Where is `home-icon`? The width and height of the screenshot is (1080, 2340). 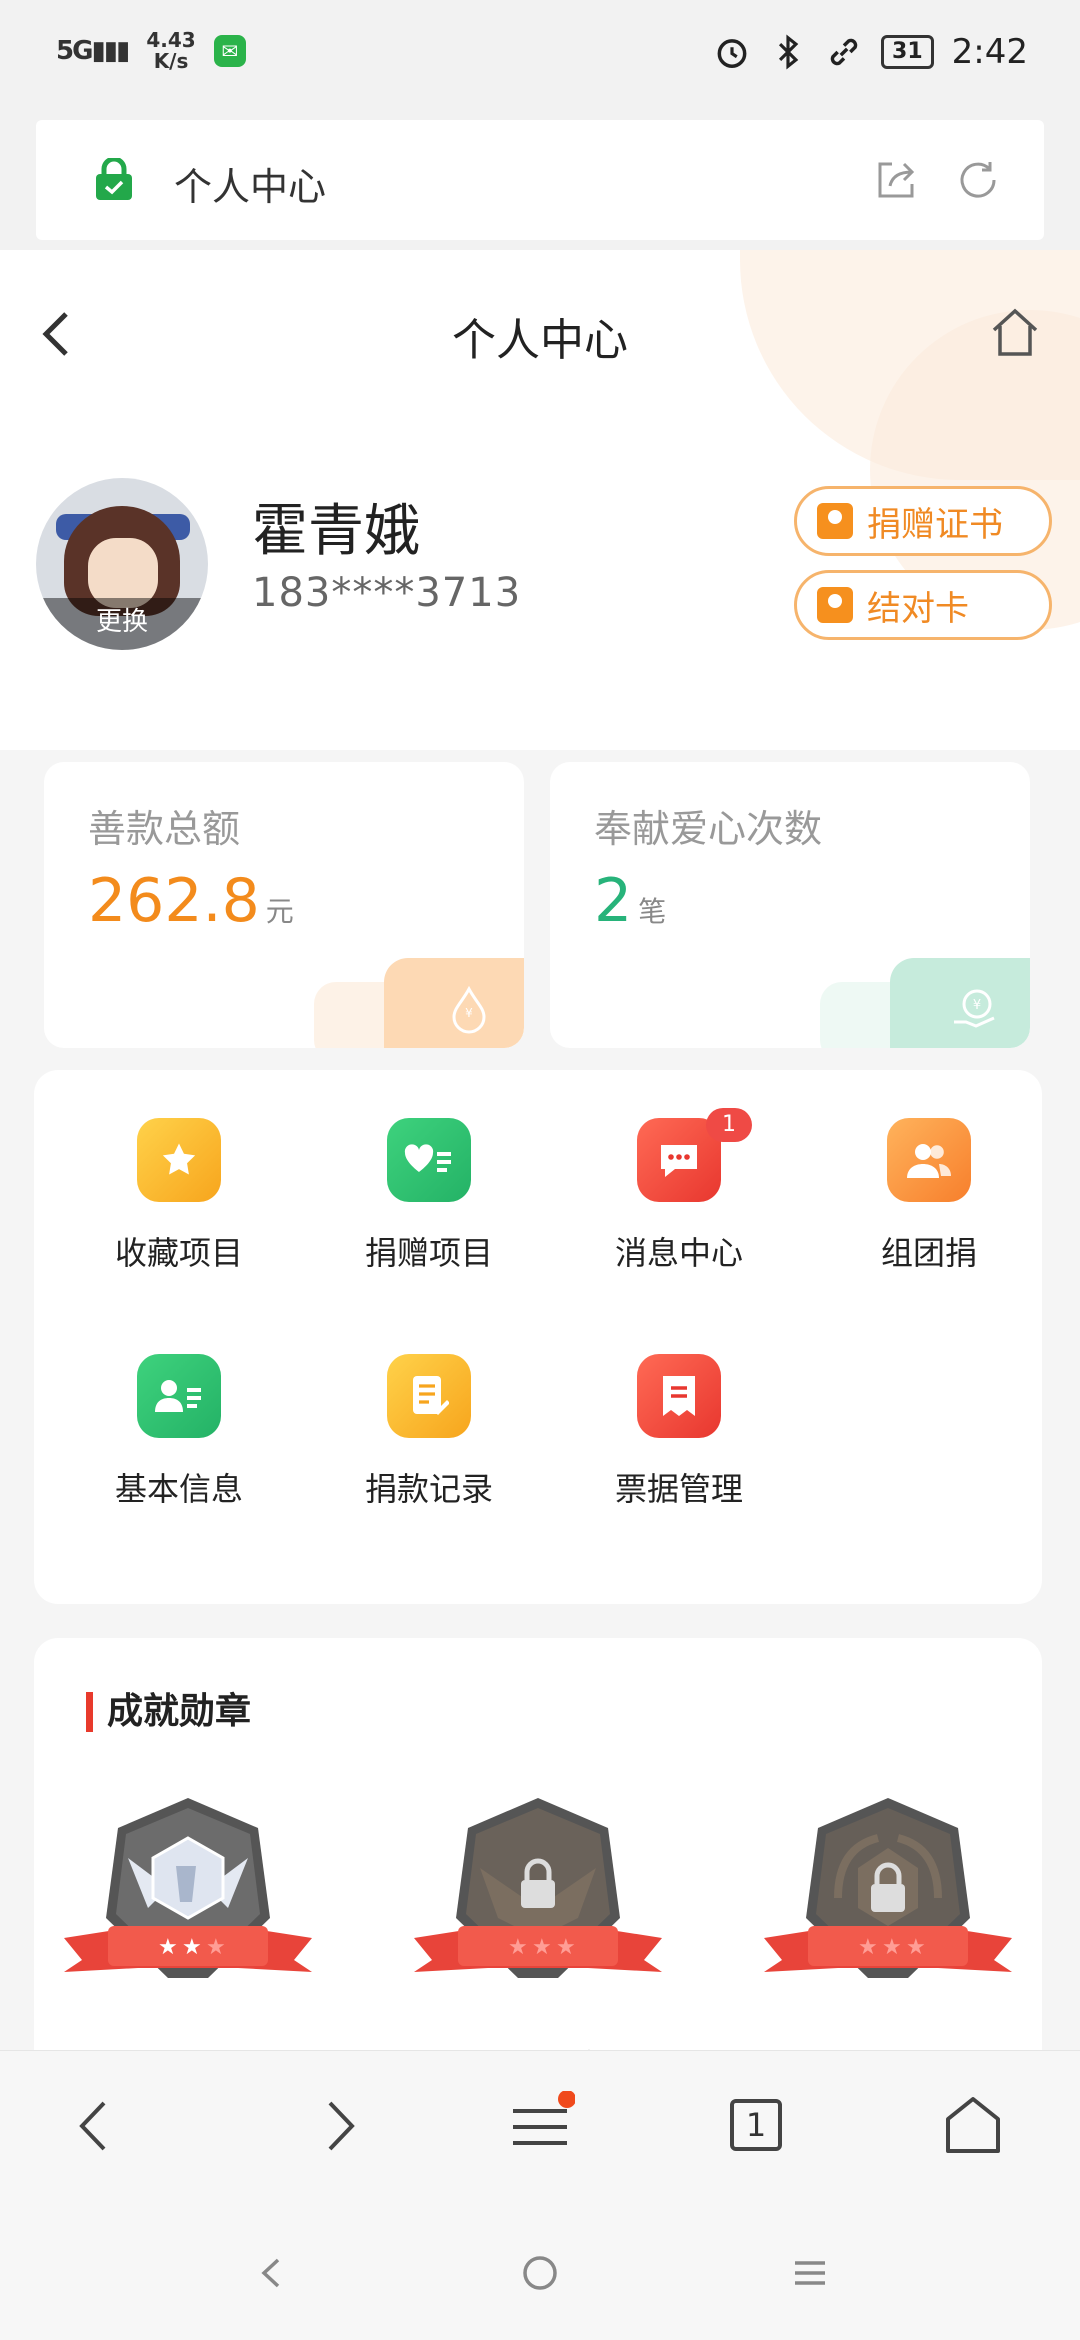 home-icon is located at coordinates (1015, 333).